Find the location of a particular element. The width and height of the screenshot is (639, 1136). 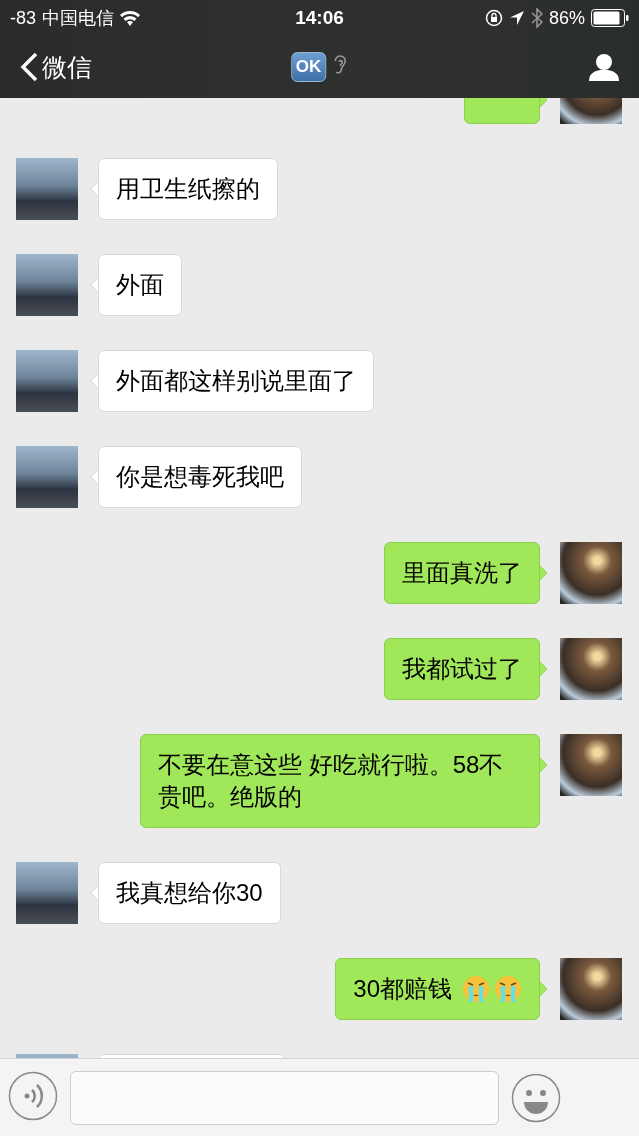

carrier-name: 中国电信 is located at coordinates (78, 18).